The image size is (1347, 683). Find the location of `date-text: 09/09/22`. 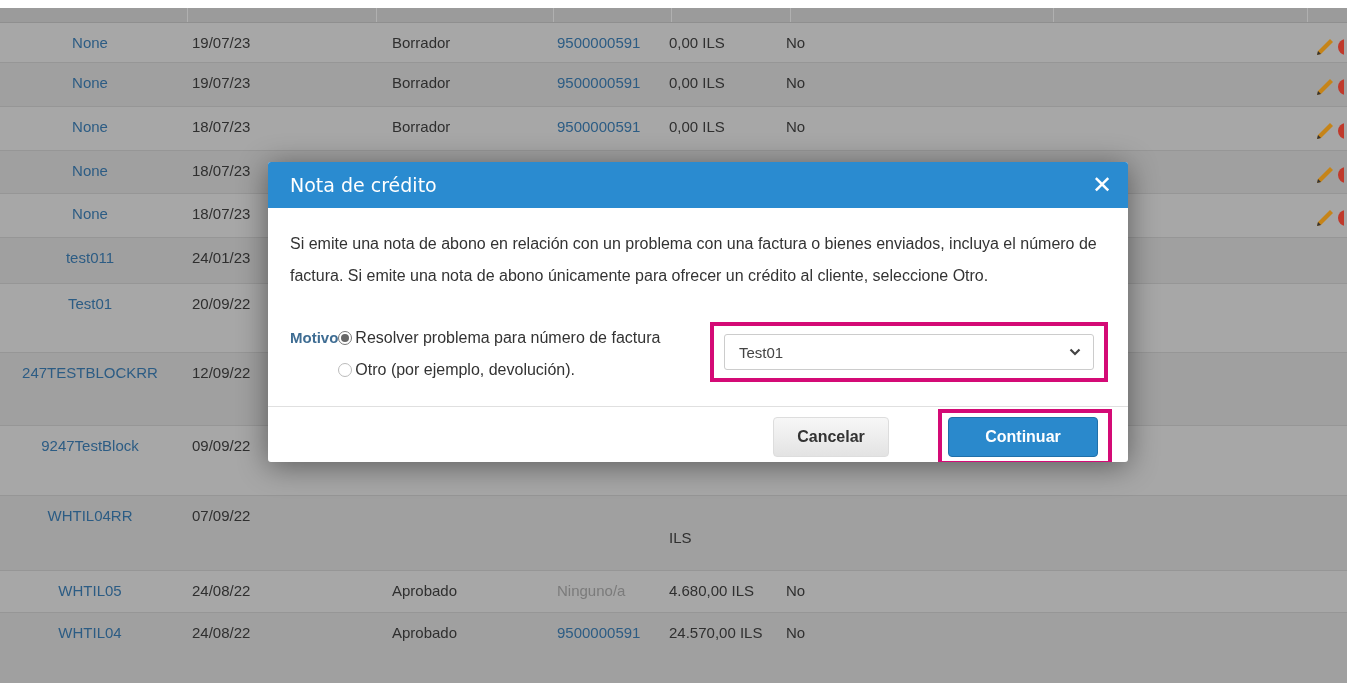

date-text: 09/09/22 is located at coordinates (221, 446).